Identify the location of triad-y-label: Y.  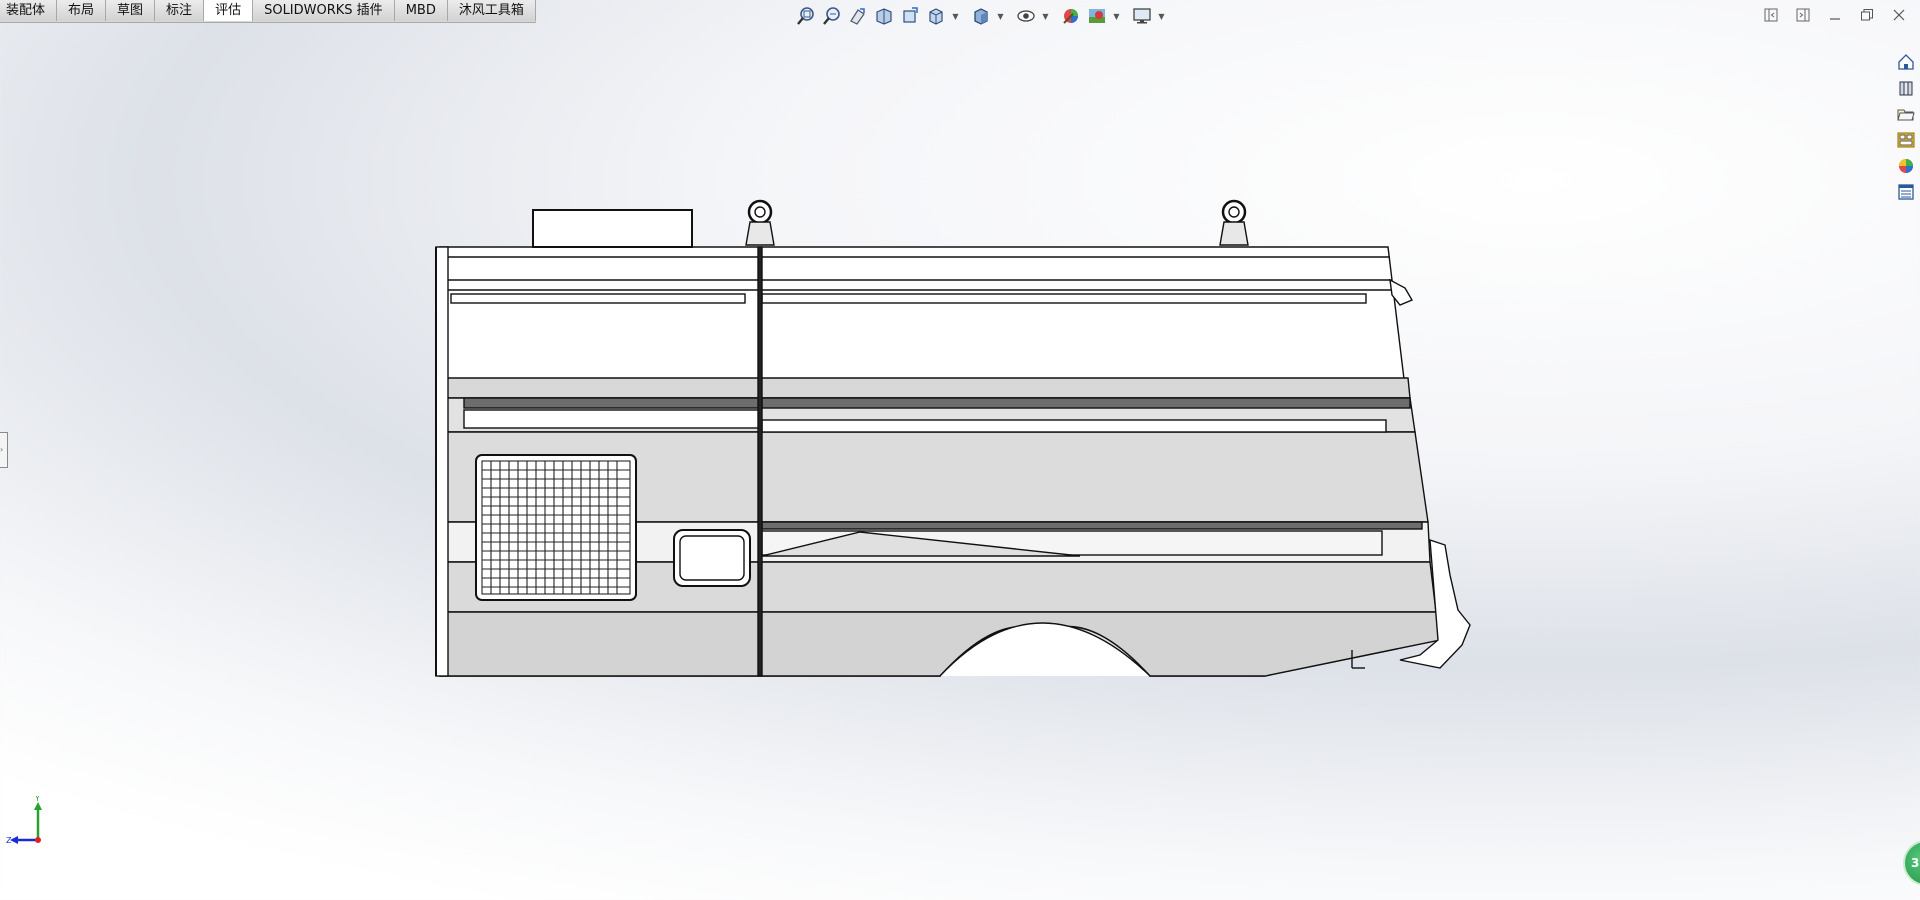
(37, 799).